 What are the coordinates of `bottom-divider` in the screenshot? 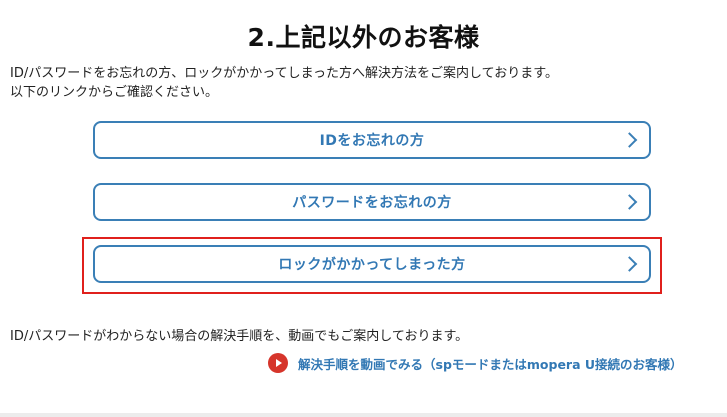 It's located at (363, 415).